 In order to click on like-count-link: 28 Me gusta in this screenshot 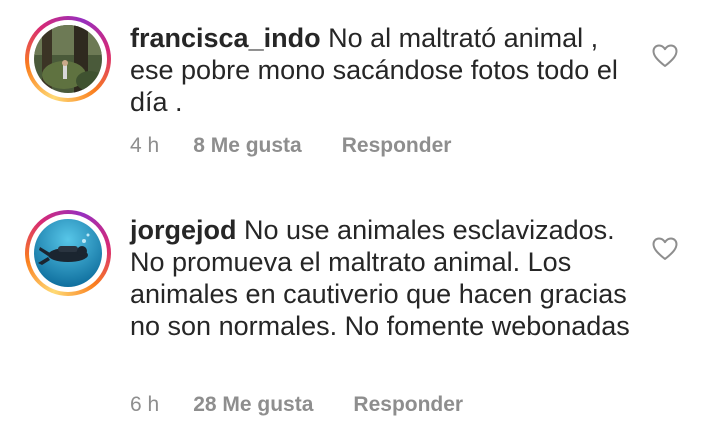, I will do `click(253, 405)`.